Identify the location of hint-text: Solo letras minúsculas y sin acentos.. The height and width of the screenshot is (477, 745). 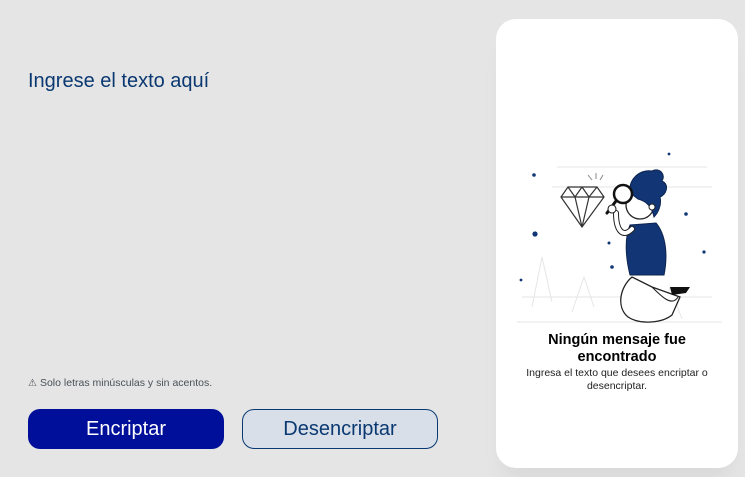
(126, 383).